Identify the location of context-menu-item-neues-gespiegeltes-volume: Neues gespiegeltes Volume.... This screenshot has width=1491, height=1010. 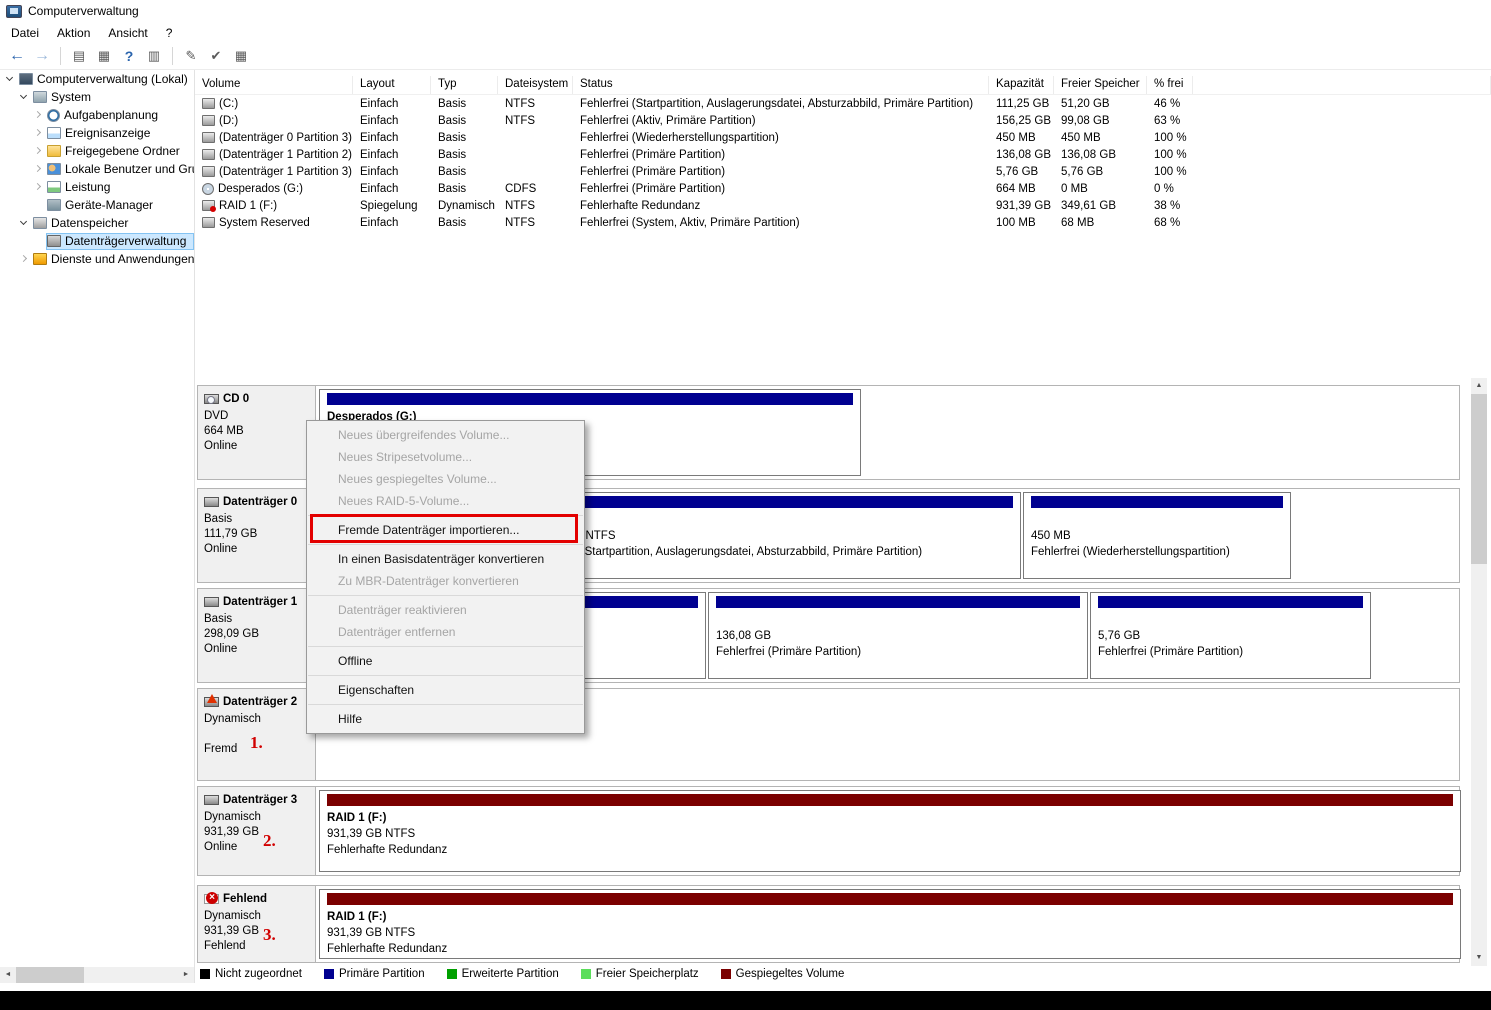
(445, 479).